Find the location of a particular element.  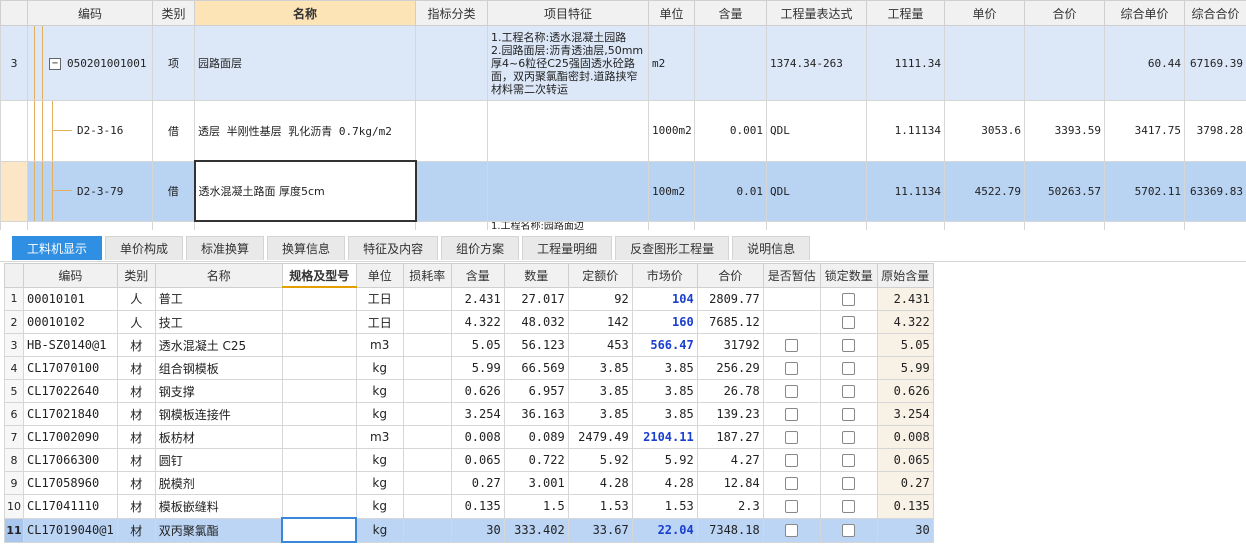

name-cell is located at coordinates (305, 225).